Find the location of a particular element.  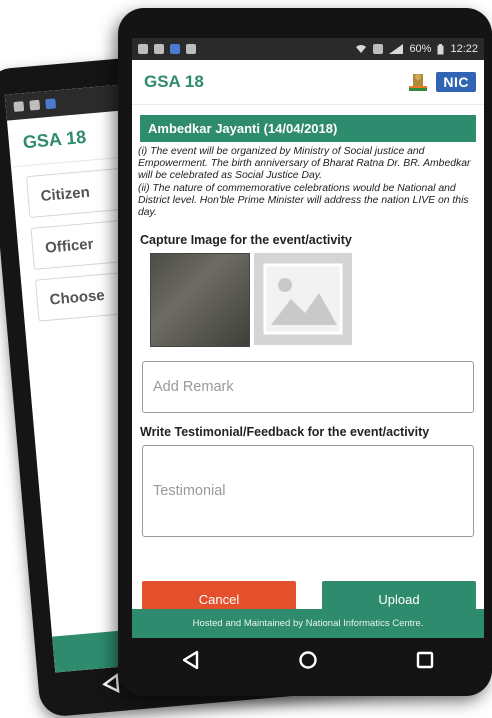

home-icon is located at coordinates (308, 660).